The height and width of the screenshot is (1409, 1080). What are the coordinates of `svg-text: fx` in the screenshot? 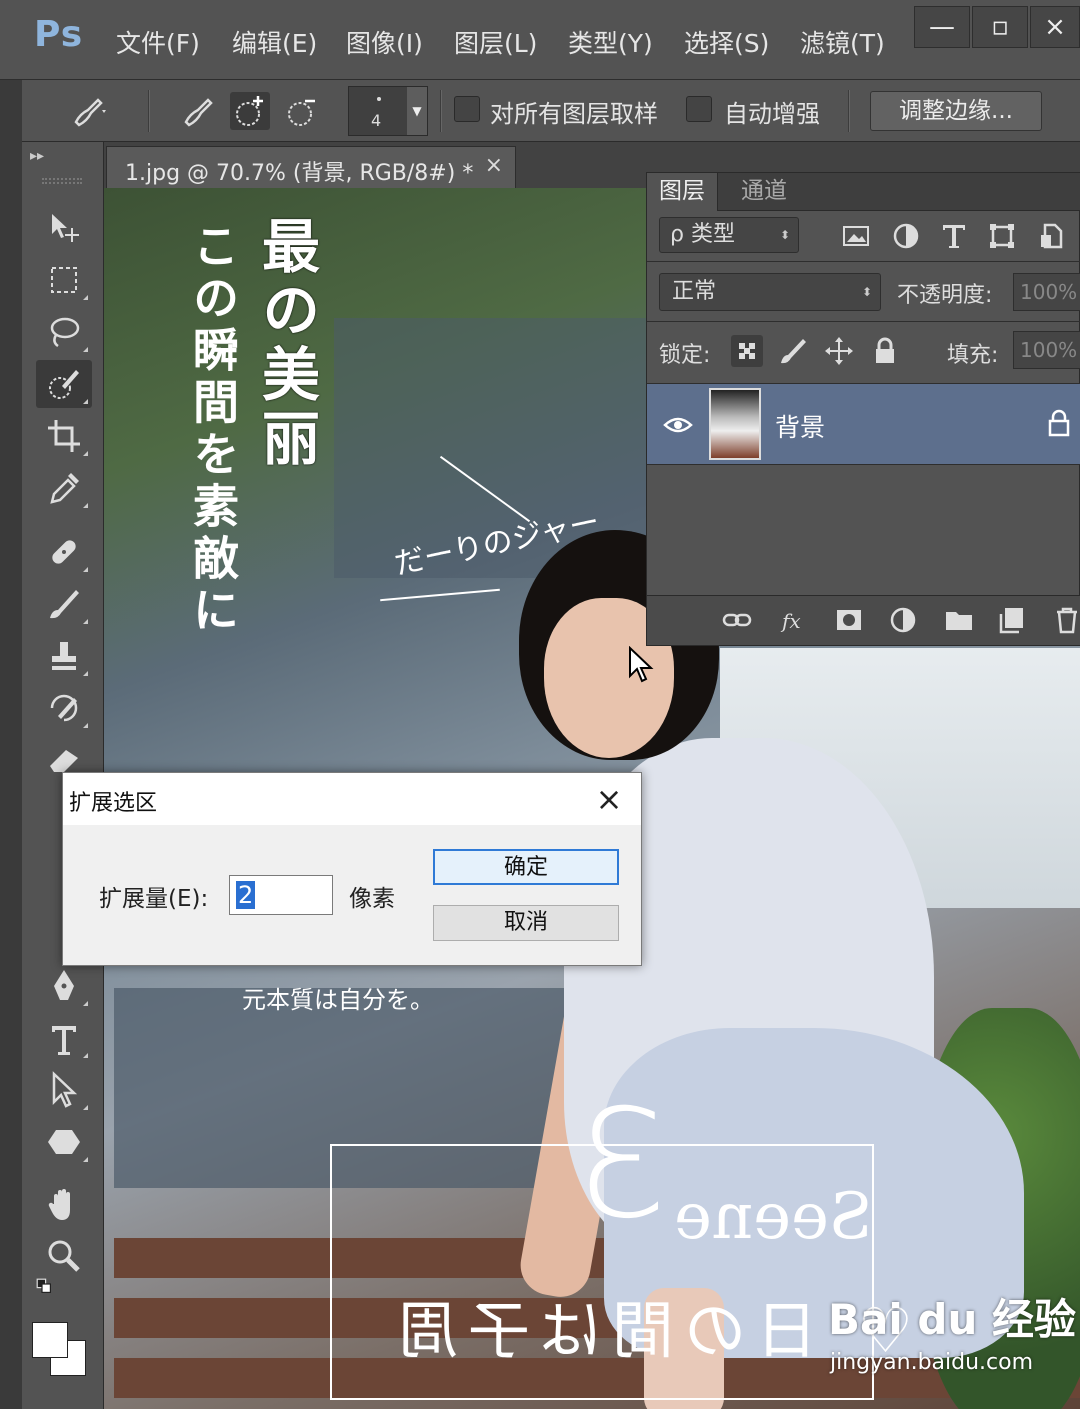 It's located at (790, 621).